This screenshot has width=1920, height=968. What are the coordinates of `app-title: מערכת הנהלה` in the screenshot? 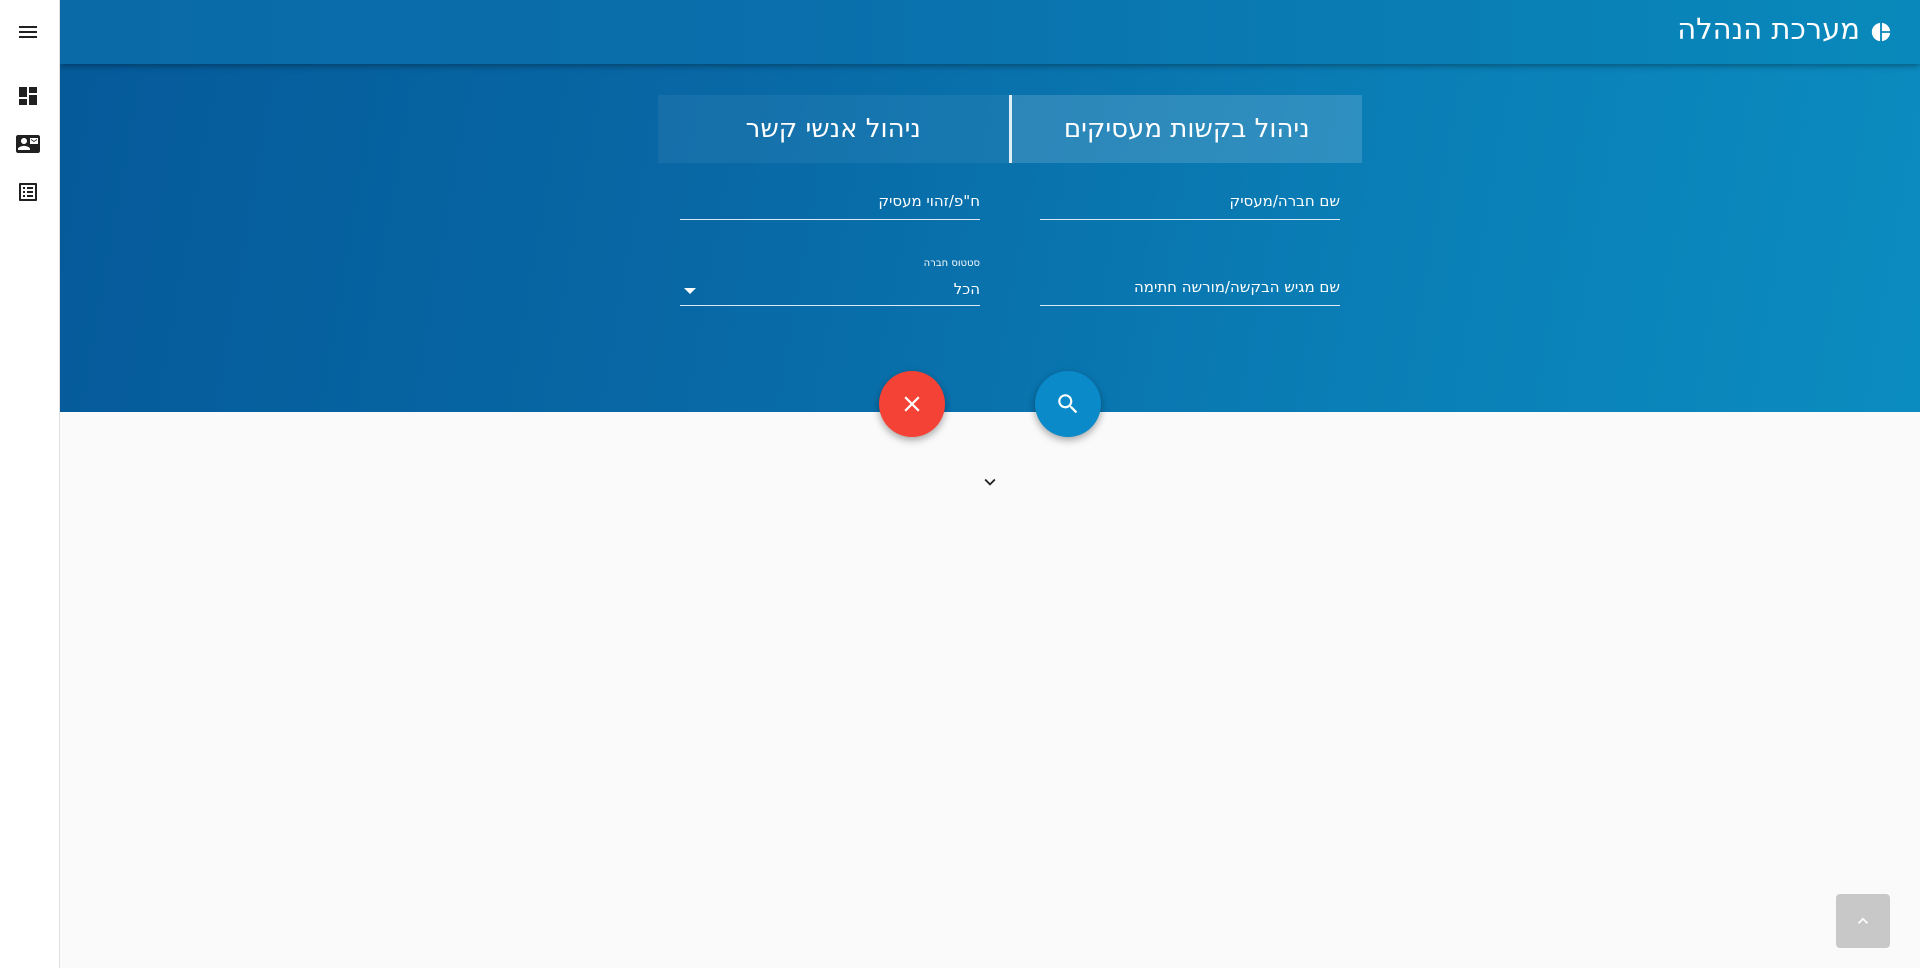 It's located at (1768, 29).